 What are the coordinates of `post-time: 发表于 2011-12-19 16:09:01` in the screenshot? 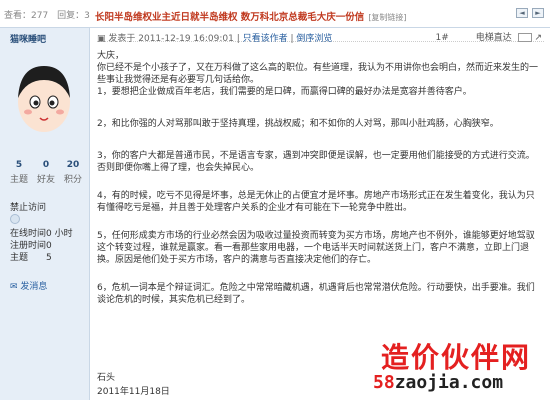 It's located at (171, 39).